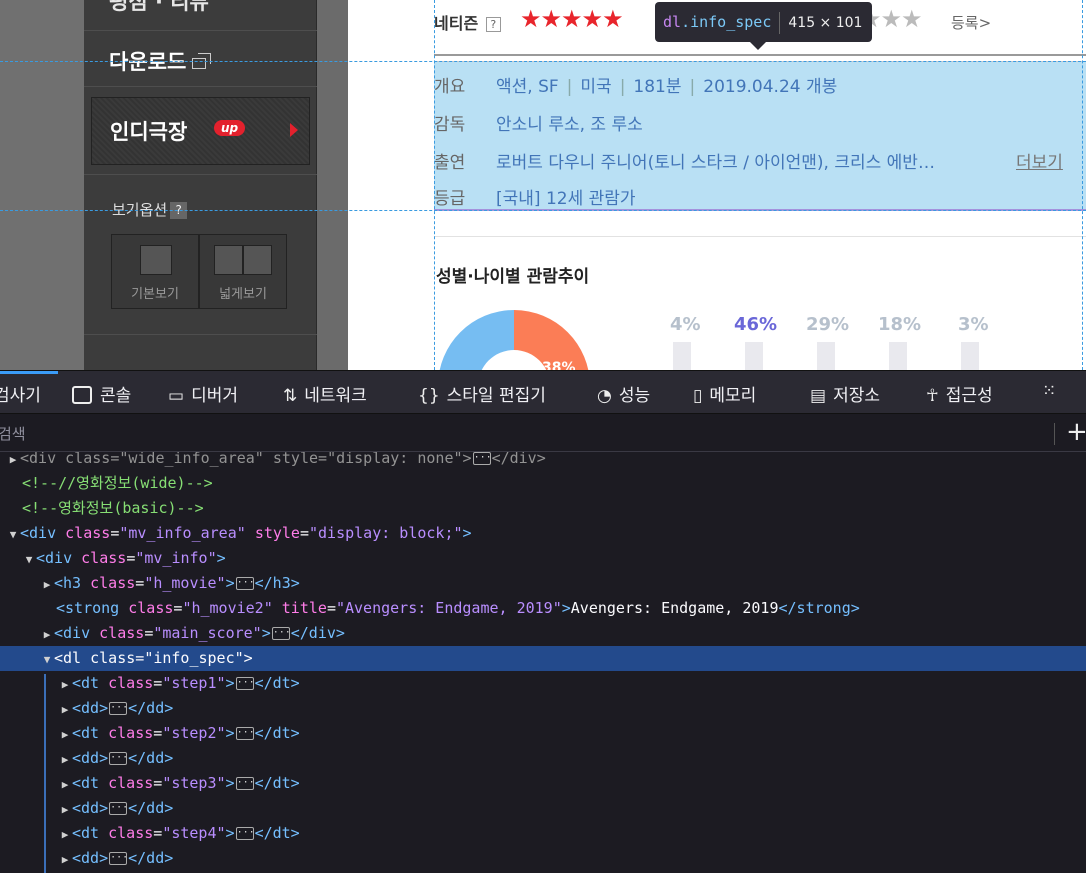 This screenshot has height=873, width=1086. I want to click on toolbar-divider, so click(1054, 434).